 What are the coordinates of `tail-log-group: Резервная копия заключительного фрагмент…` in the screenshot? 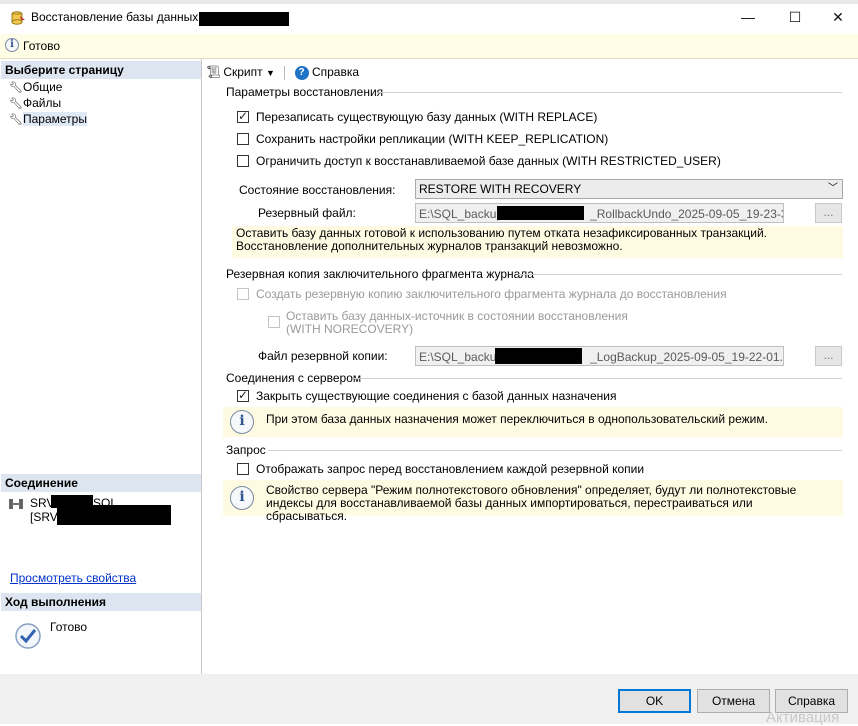 It's located at (535, 274).